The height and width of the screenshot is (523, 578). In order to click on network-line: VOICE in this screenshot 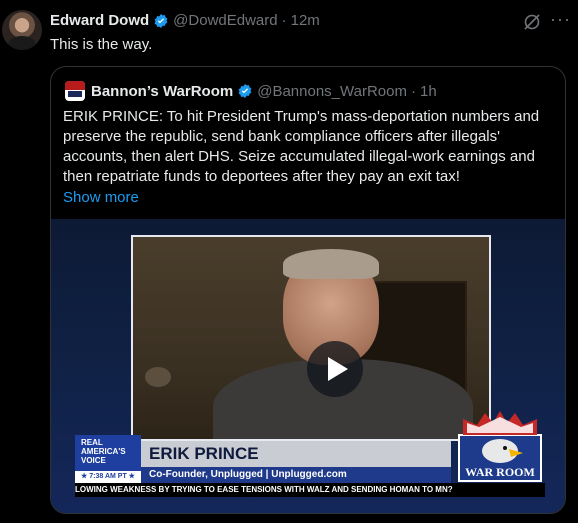, I will do `click(93, 460)`.